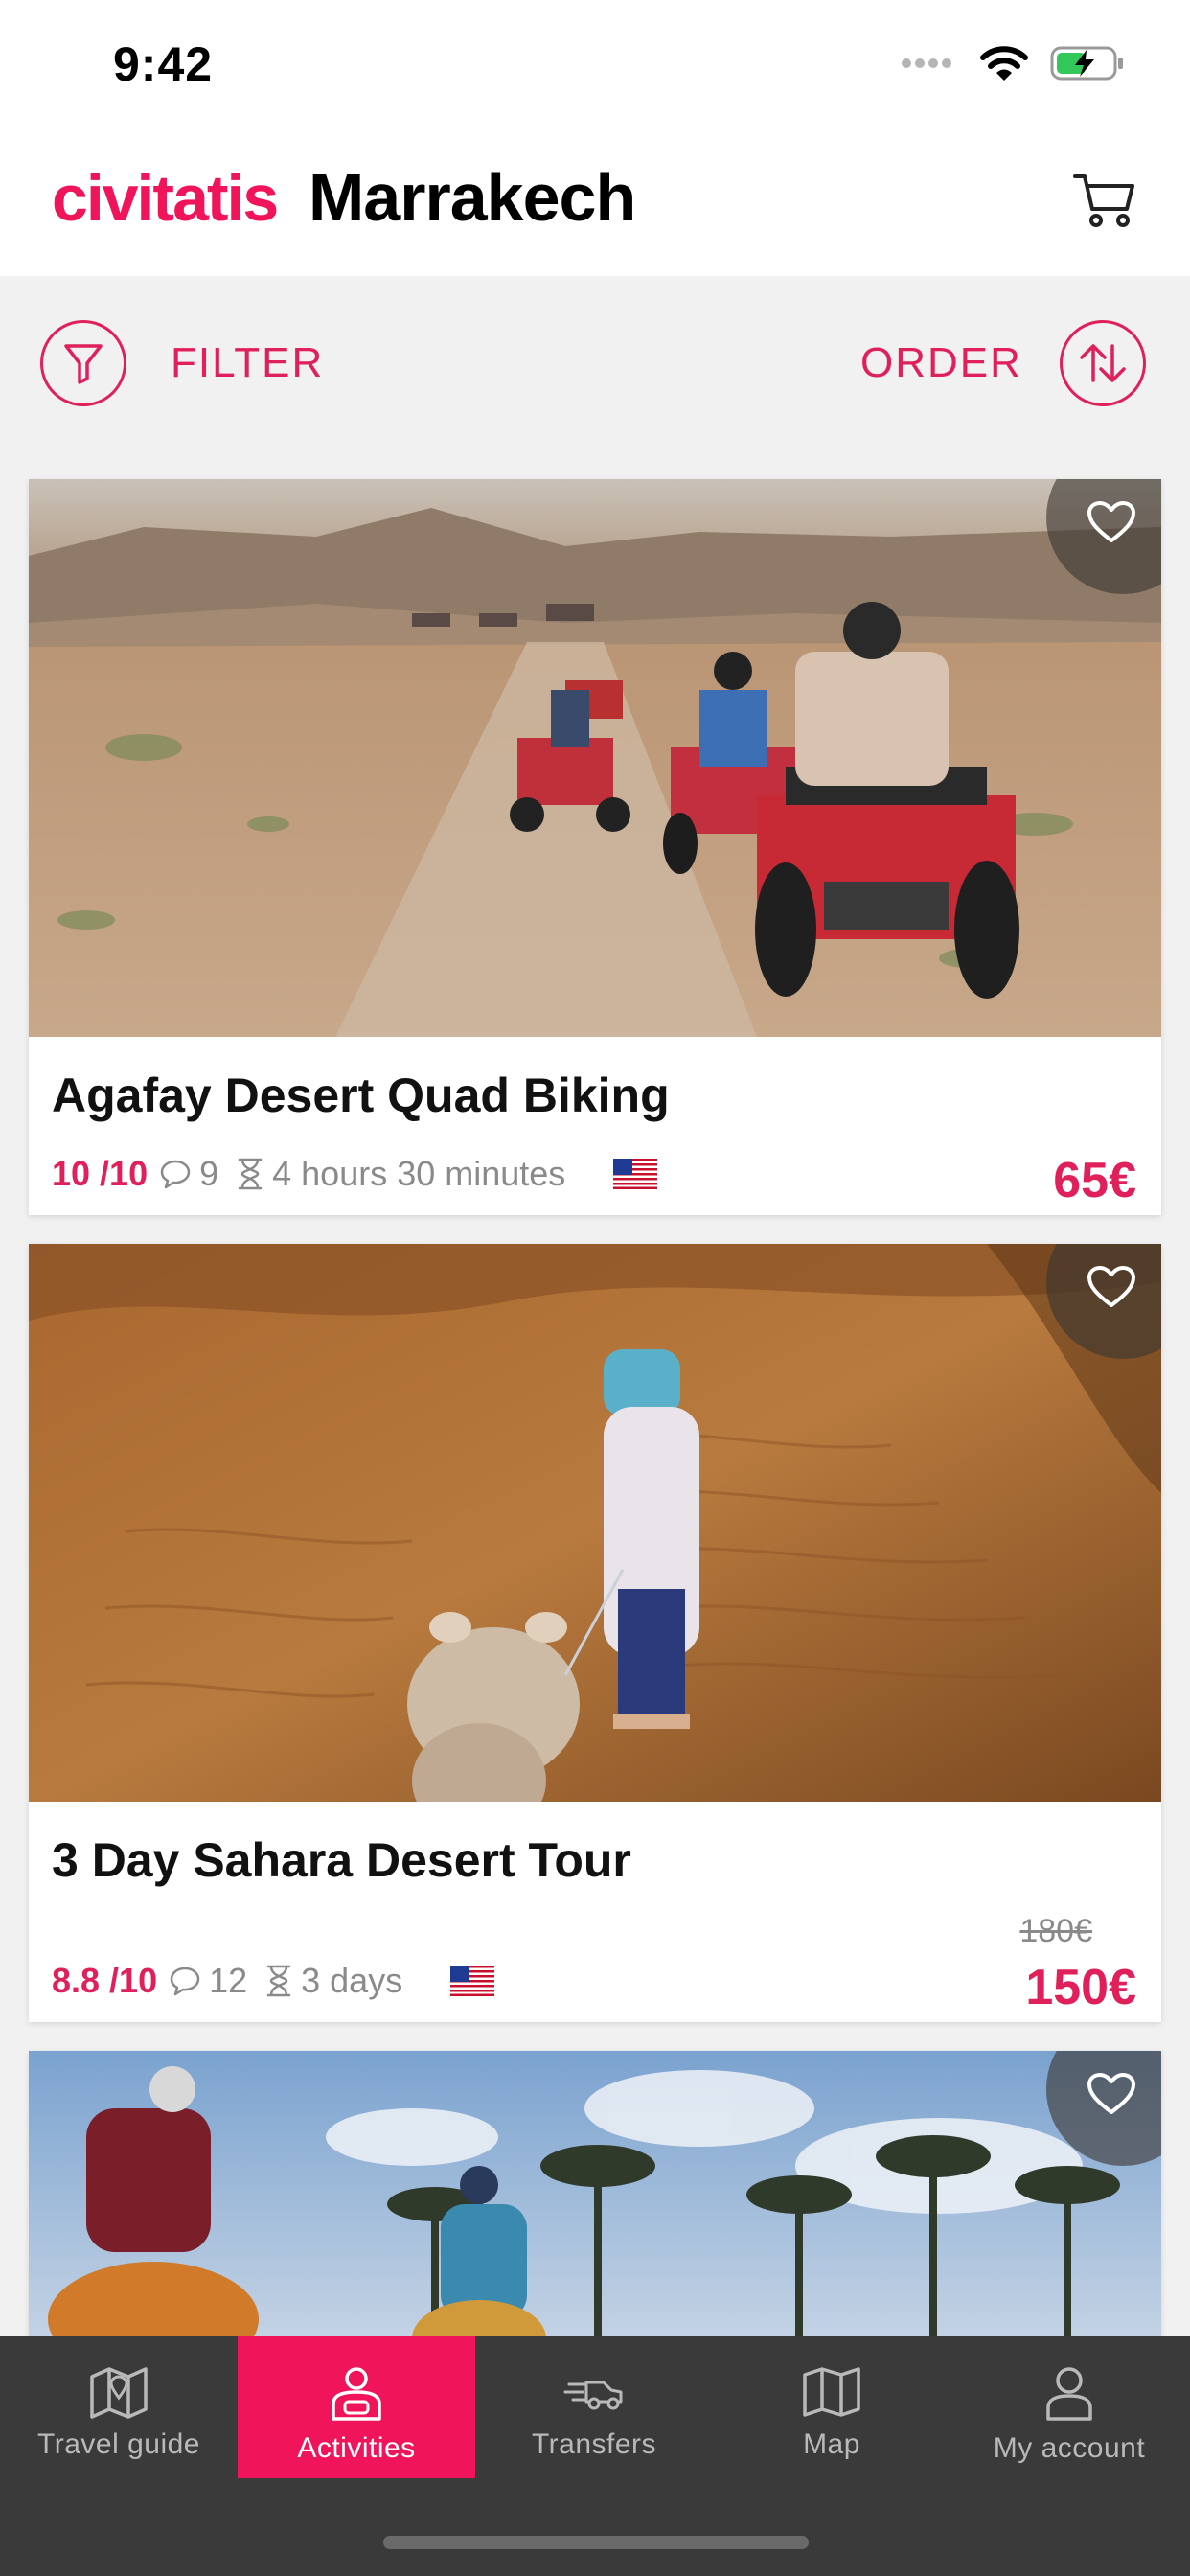 Image resolution: width=1190 pixels, height=2576 pixels. Describe the element at coordinates (119, 2444) in the screenshot. I see `tab-label: Travel guide` at that location.